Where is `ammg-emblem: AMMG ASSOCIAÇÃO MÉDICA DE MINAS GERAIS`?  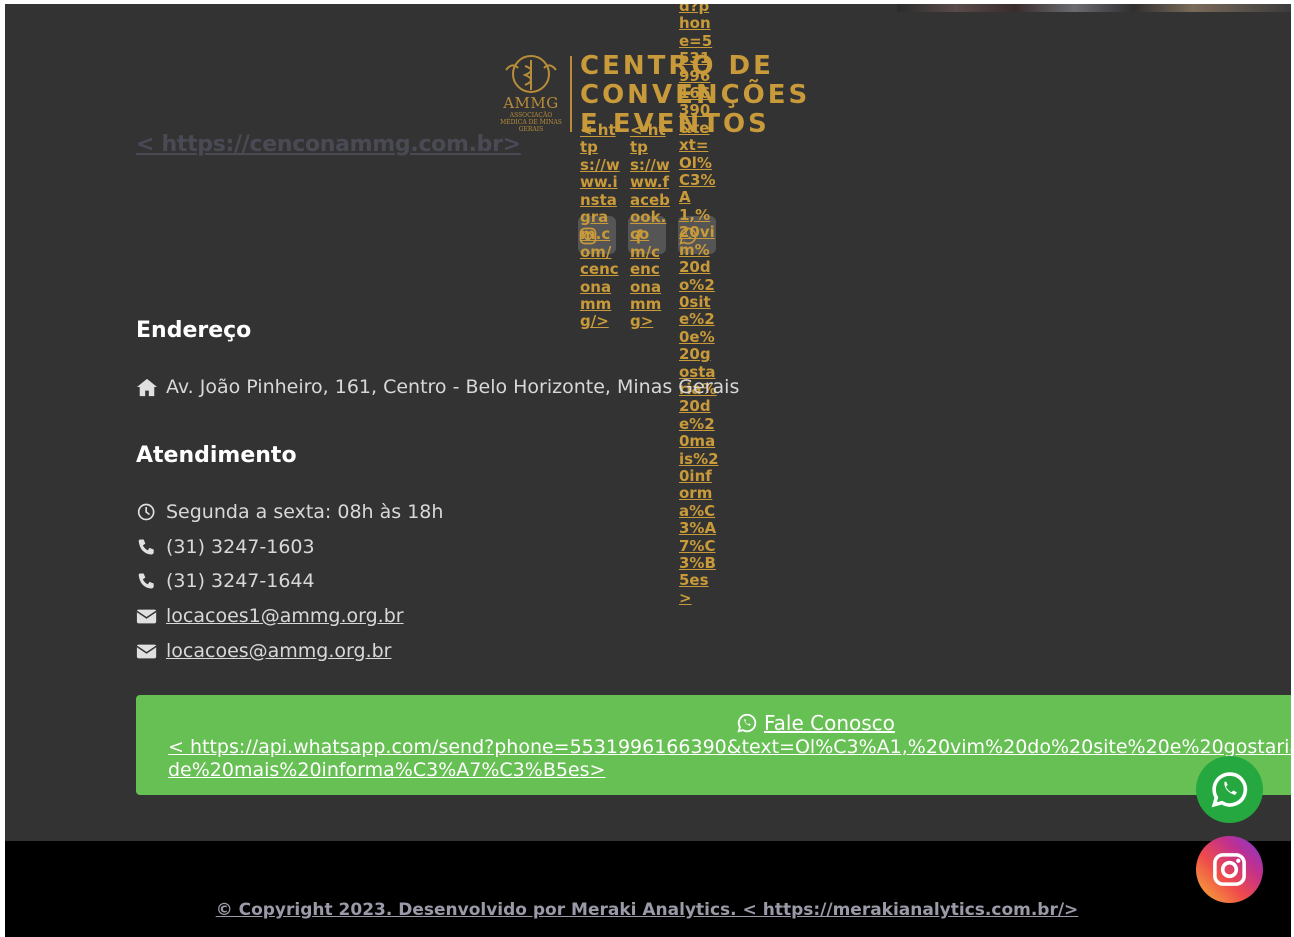 ammg-emblem: AMMG ASSOCIAÇÃO MÉDICA DE MINAS GERAIS is located at coordinates (531, 93).